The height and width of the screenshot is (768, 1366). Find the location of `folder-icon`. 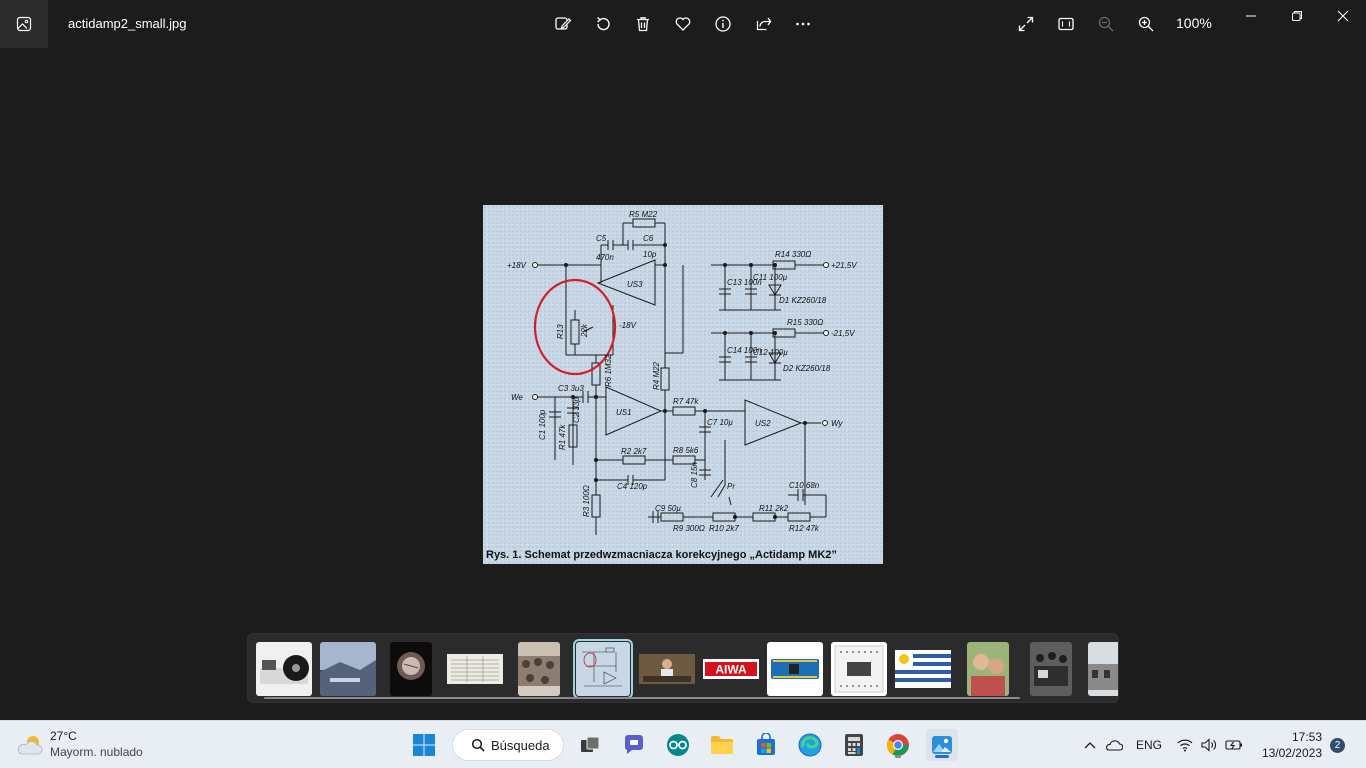

folder-icon is located at coordinates (722, 745).